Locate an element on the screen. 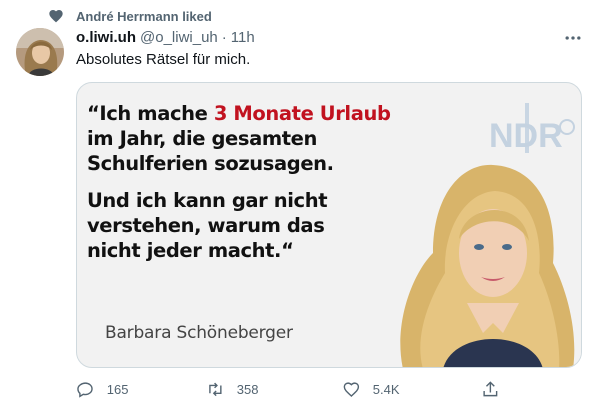 This screenshot has width=598, height=411. heart-icon is located at coordinates (56, 16).